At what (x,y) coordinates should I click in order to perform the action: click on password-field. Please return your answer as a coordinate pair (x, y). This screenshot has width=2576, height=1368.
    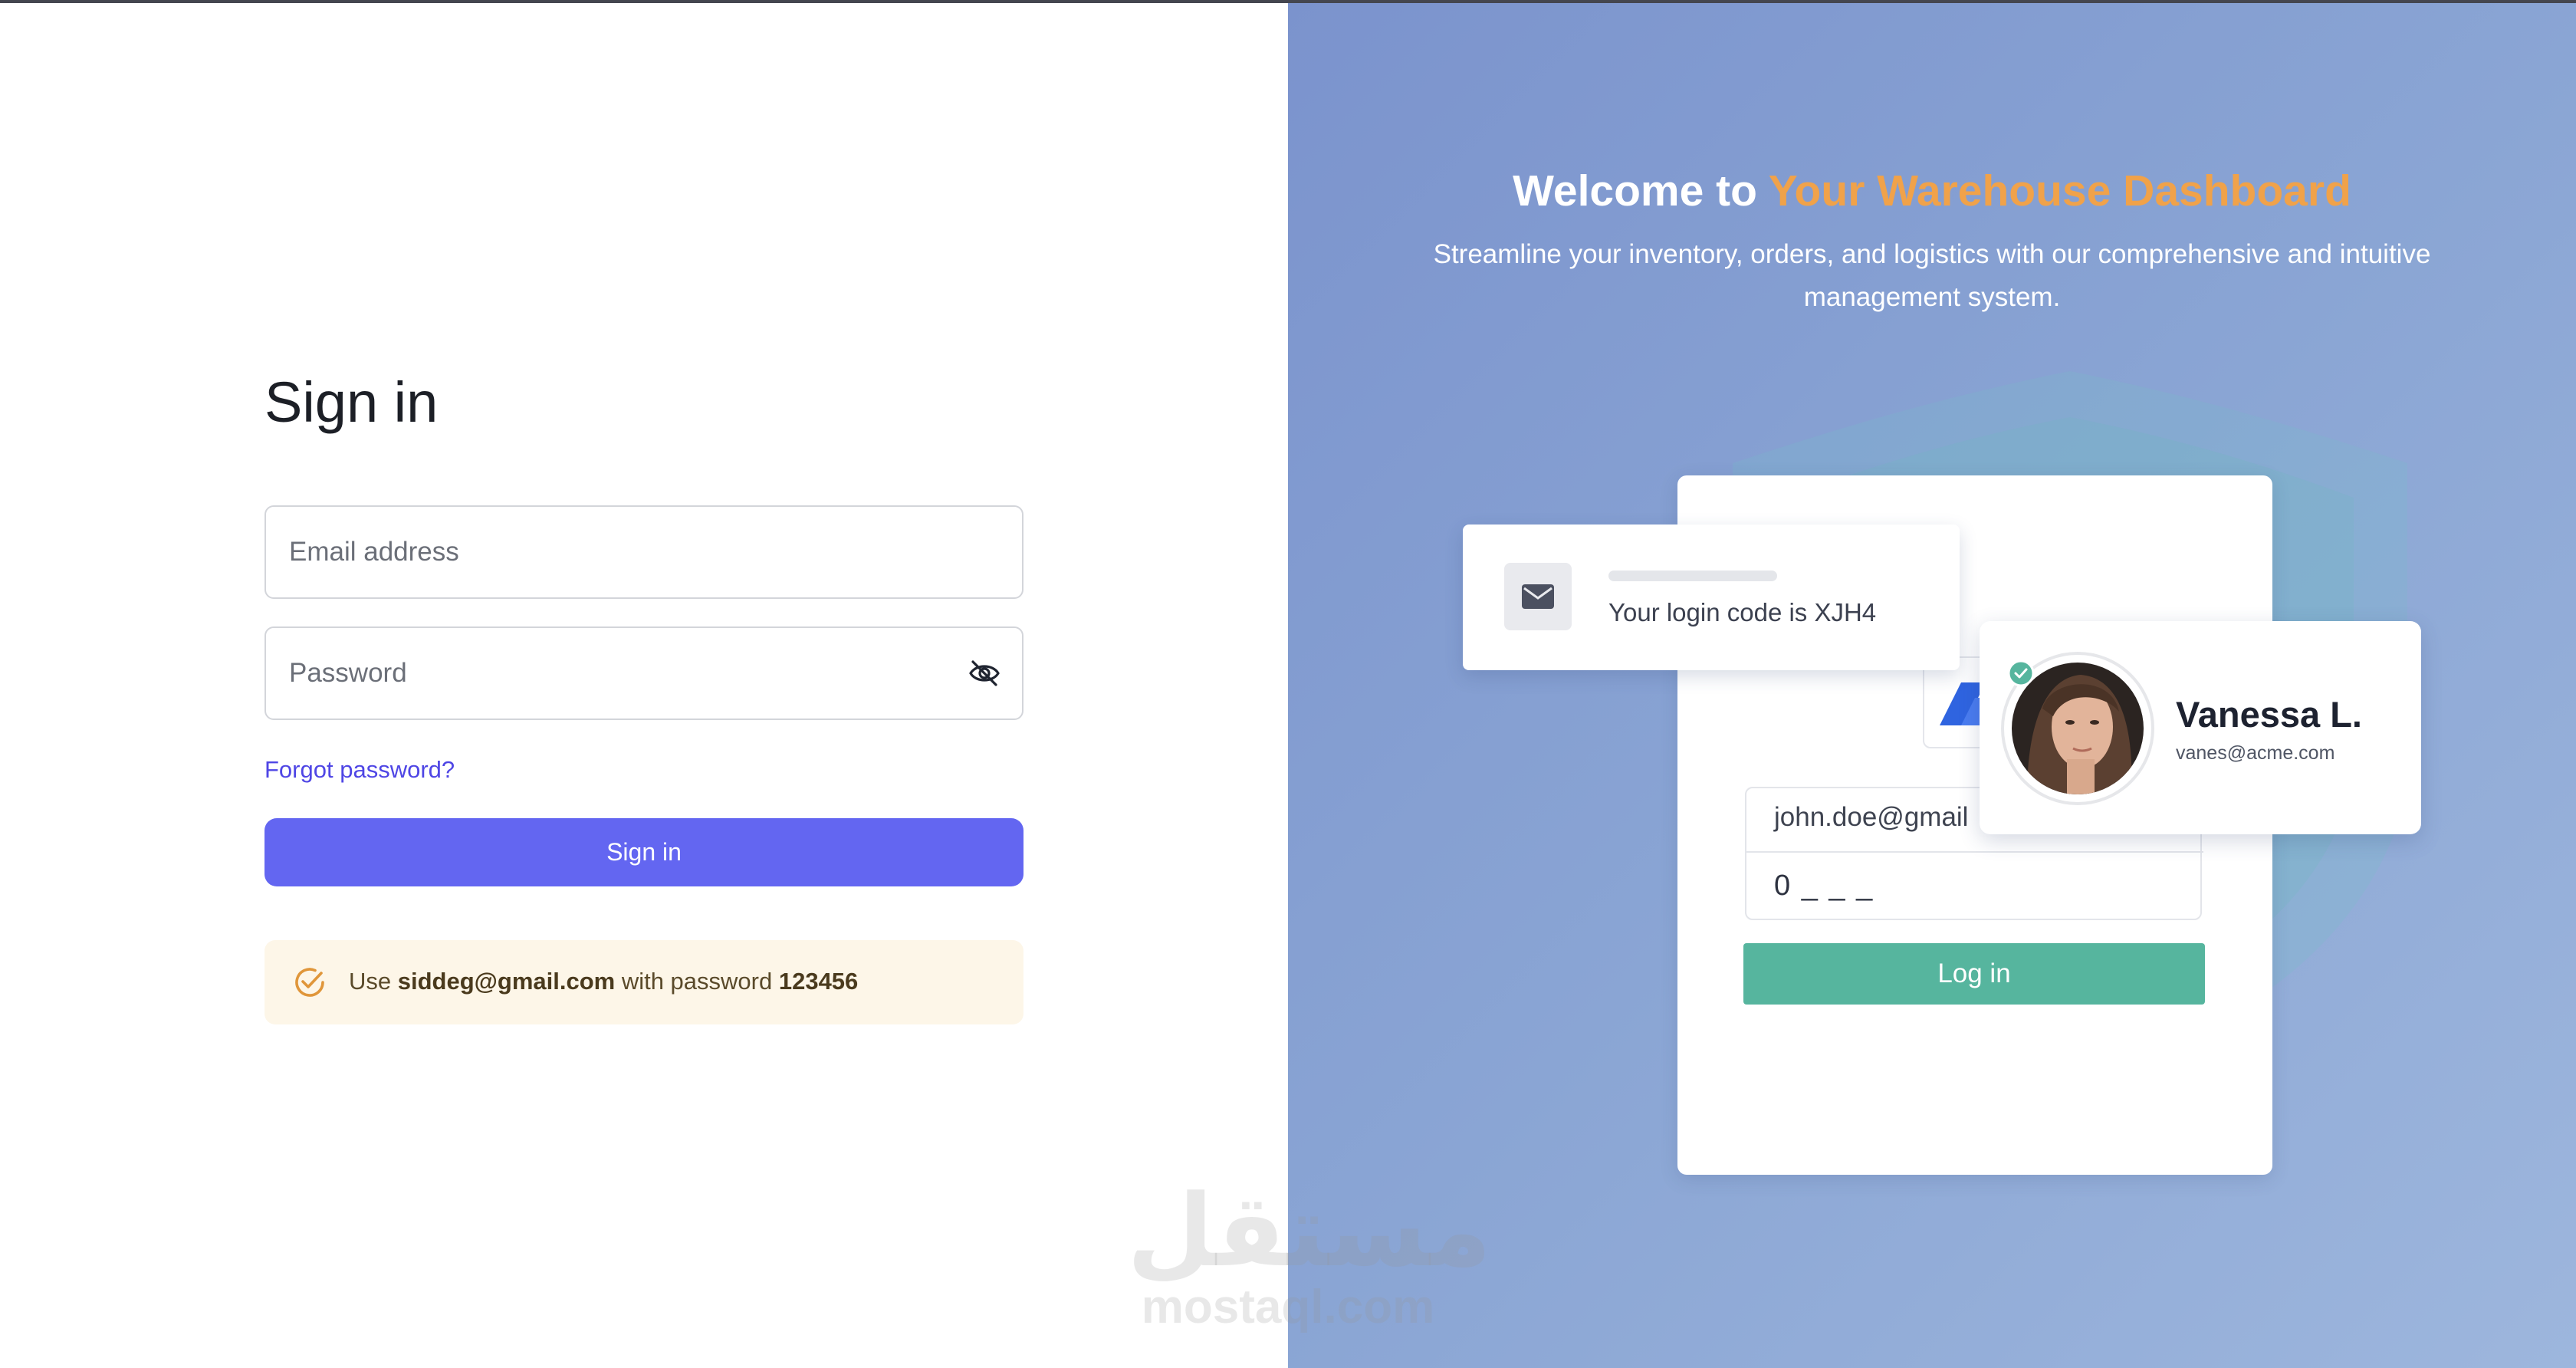
    Looking at the image, I should click on (644, 673).